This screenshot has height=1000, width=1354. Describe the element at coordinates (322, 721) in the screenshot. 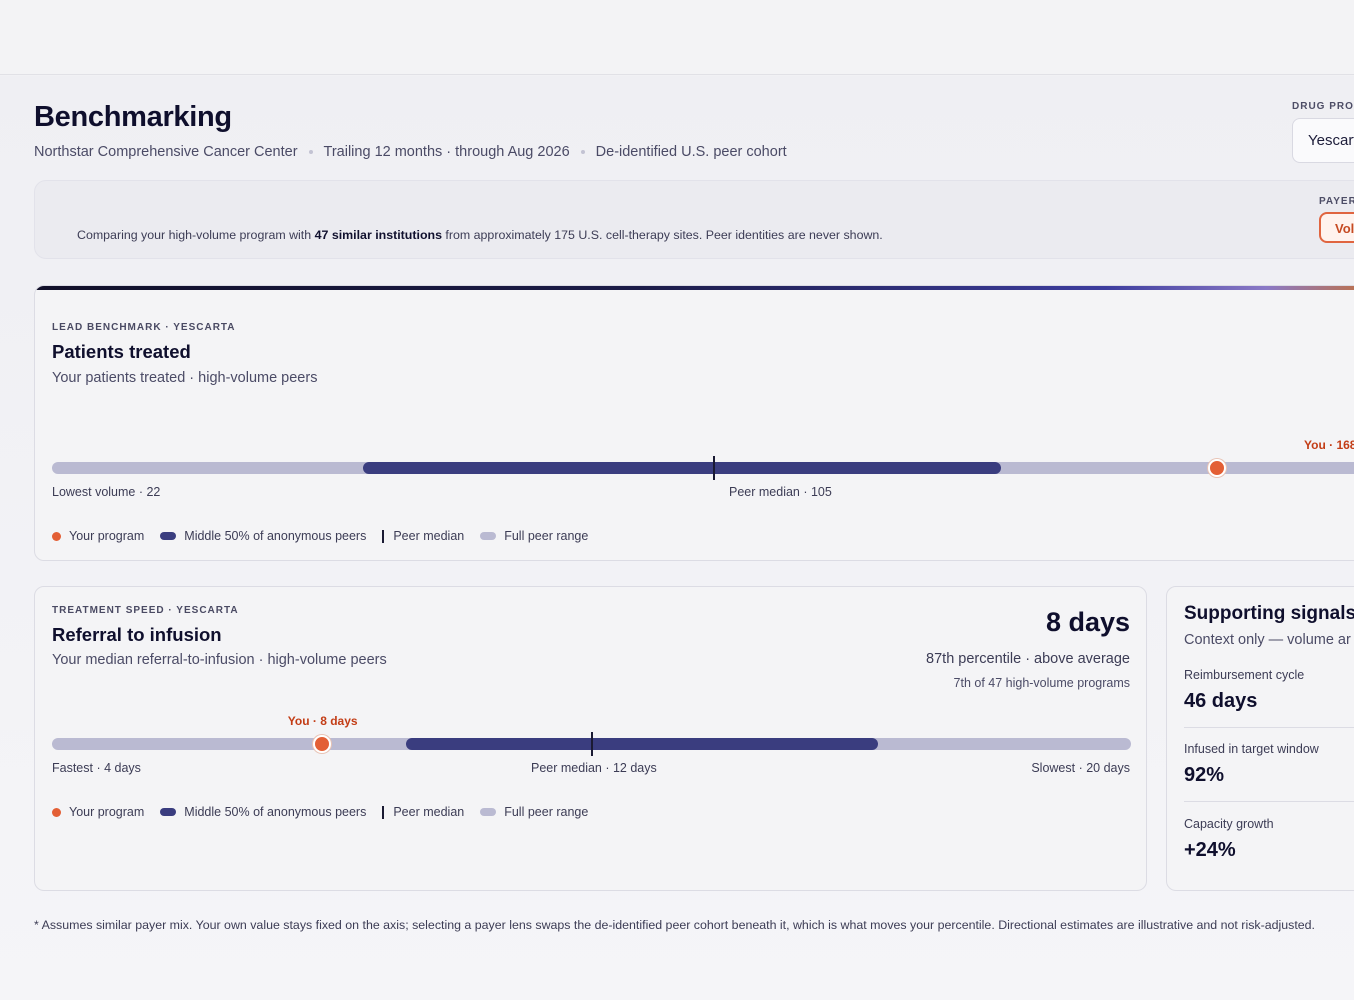

I see `speed-you-label: You · 8 days` at that location.